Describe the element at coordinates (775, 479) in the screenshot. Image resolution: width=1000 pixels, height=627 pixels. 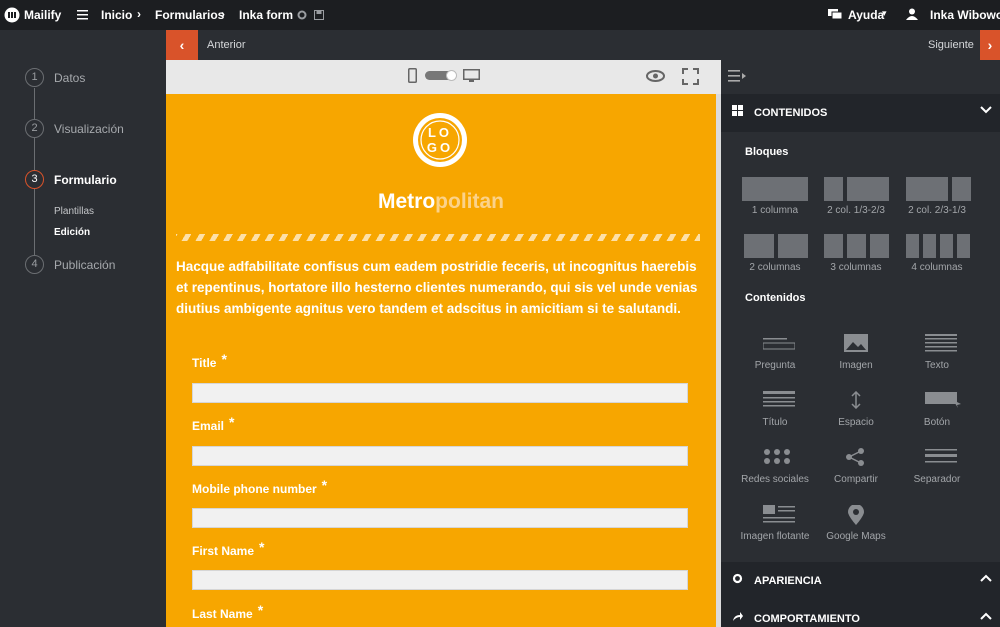
I see `content-label: Redes sociales` at that location.